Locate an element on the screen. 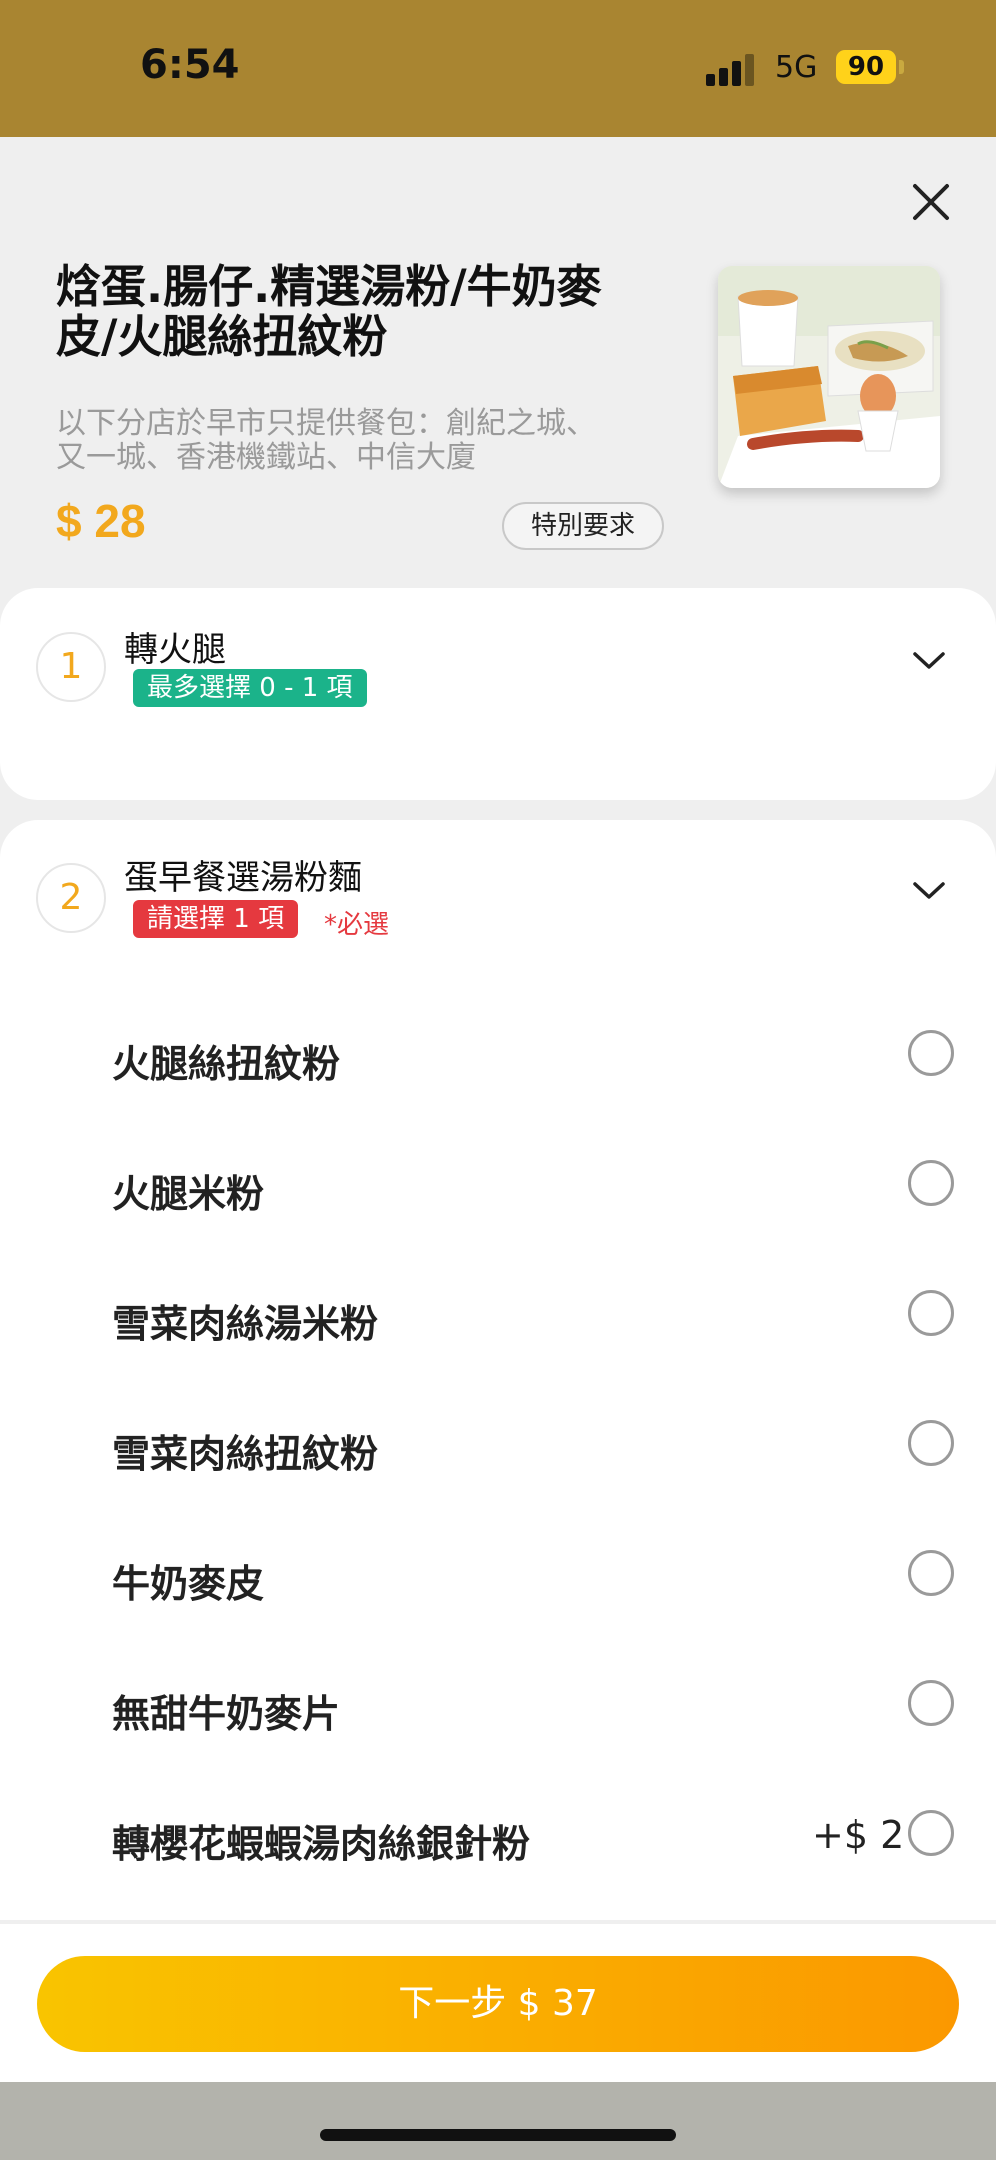 This screenshot has height=2160, width=996. section-number: 2 is located at coordinates (71, 898).